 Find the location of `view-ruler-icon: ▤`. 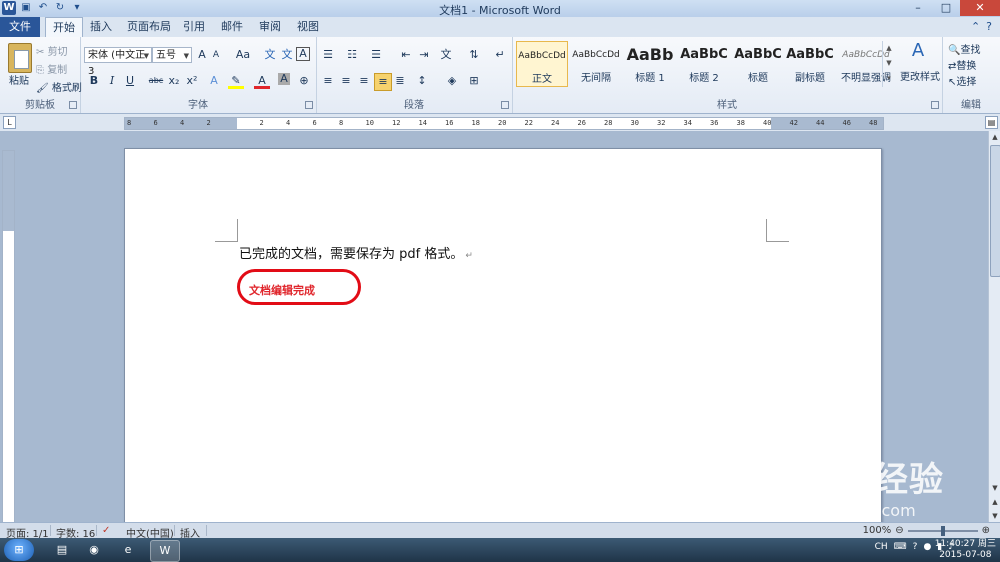

view-ruler-icon: ▤ is located at coordinates (991, 122).